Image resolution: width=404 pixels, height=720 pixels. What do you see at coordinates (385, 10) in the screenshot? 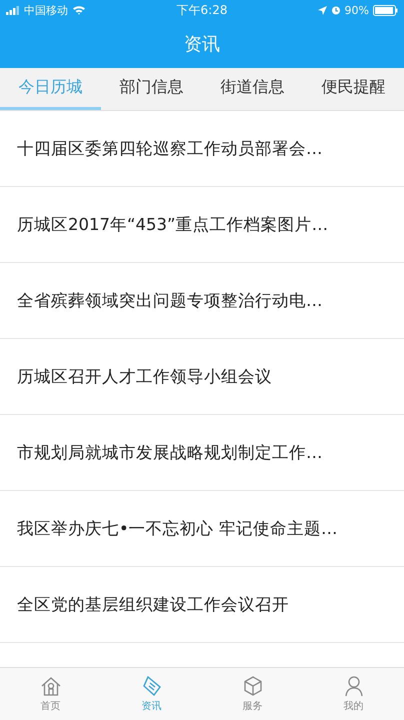
I see `battery-icon` at bounding box center [385, 10].